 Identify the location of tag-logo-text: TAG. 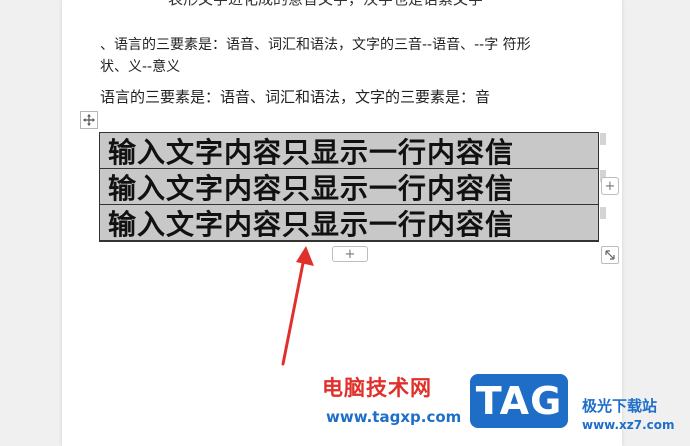
(519, 401).